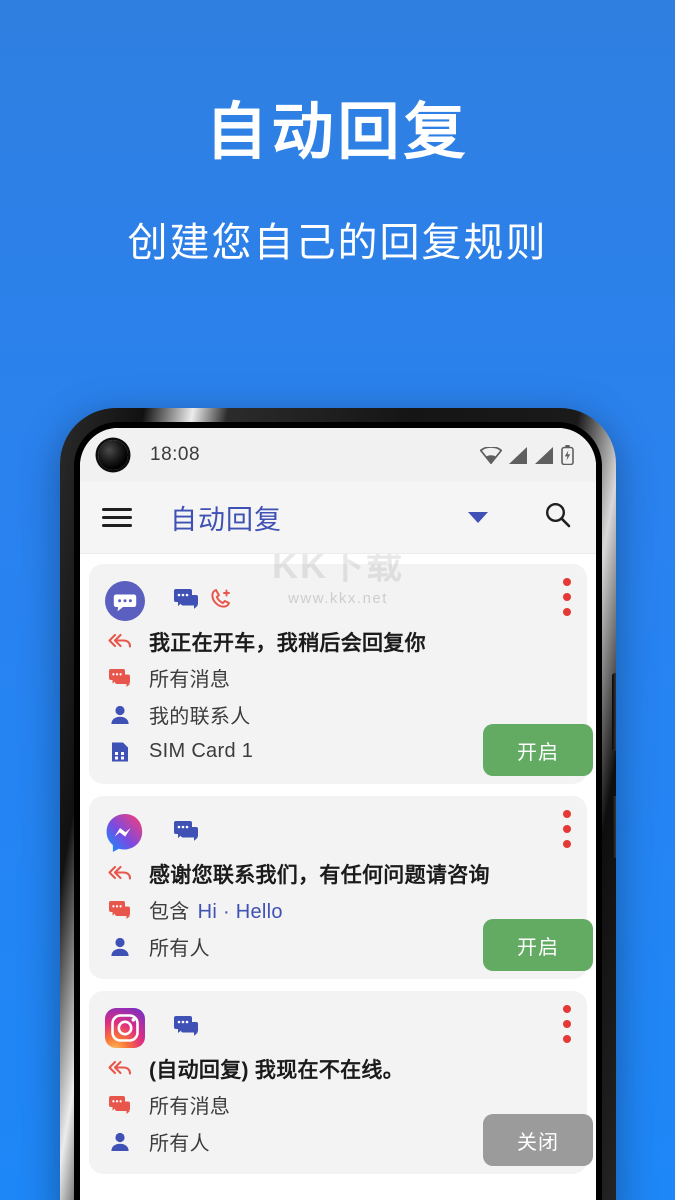 This screenshot has height=1200, width=675. Describe the element at coordinates (200, 717) in the screenshot. I see `contacts-label: 我的联系人` at that location.